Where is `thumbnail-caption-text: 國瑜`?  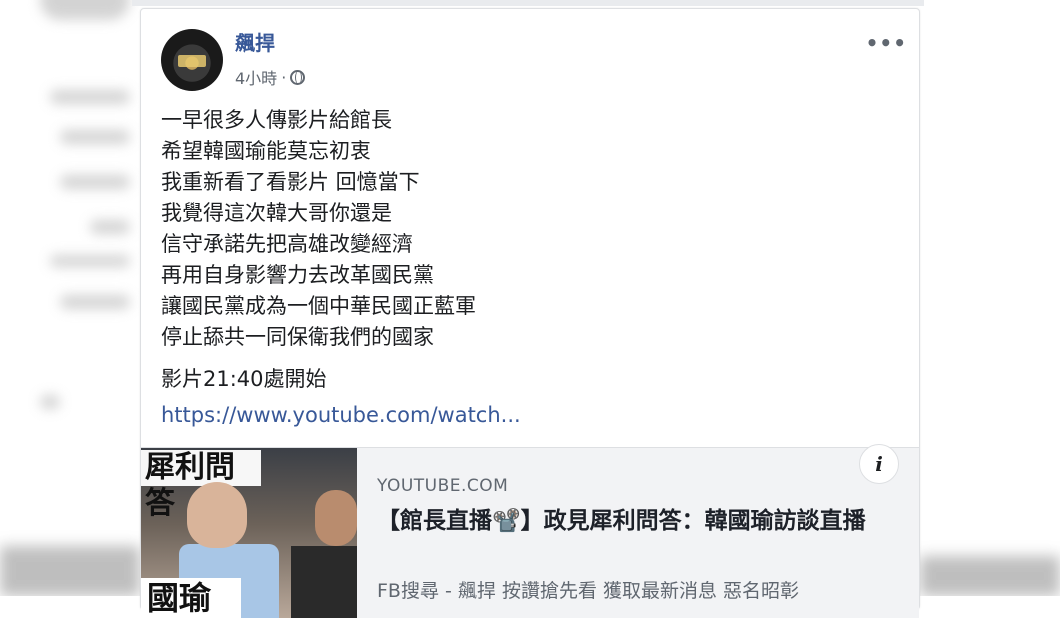
thumbnail-caption-text: 國瑜 is located at coordinates (191, 598).